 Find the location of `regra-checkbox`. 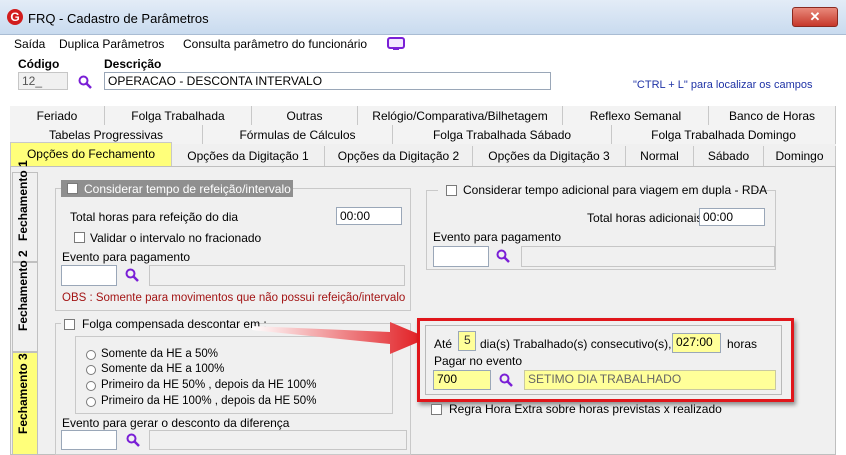

regra-checkbox is located at coordinates (436, 409).